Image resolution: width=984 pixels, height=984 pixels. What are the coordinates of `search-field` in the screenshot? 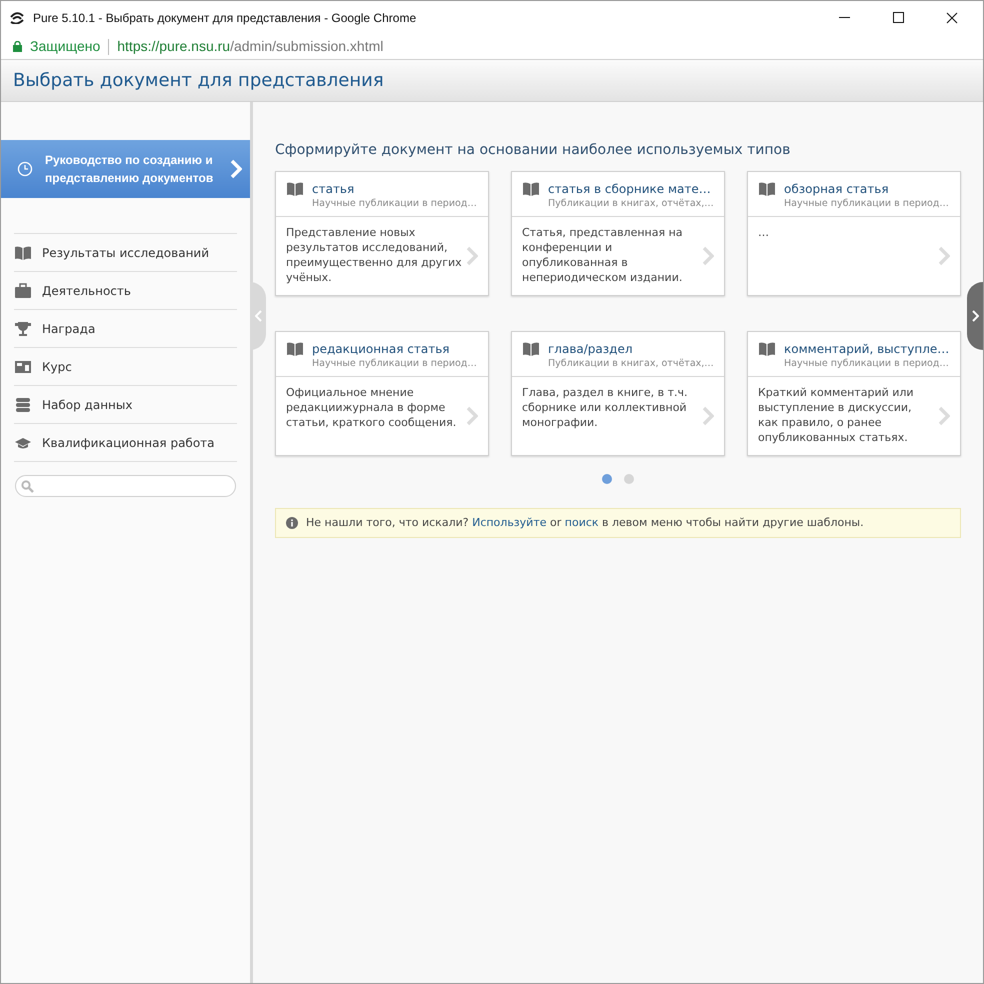 It's located at (125, 486).